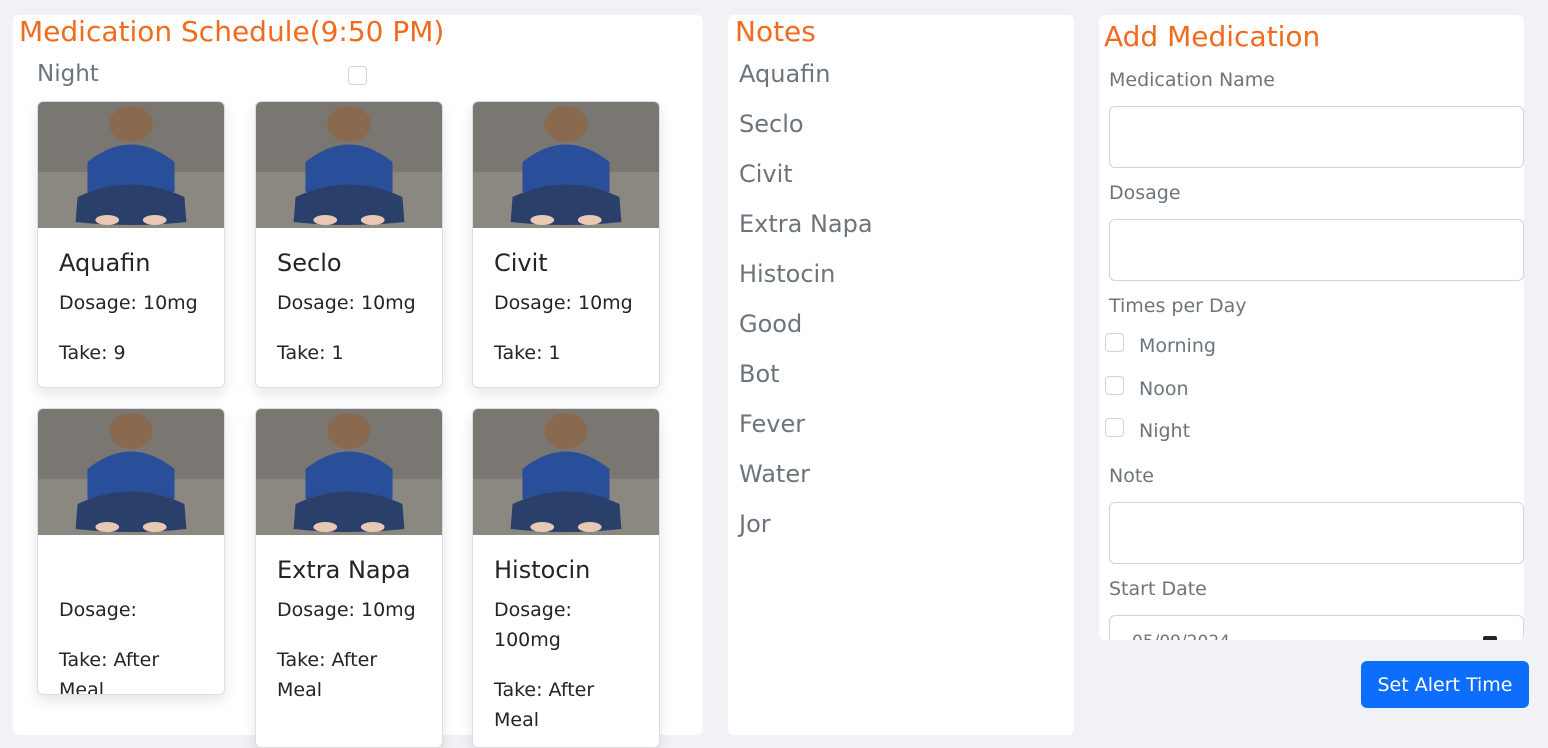 This screenshot has height=748, width=1548. What do you see at coordinates (1316, 627) in the screenshot?
I see `start-date-input: 05/09/2024` at bounding box center [1316, 627].